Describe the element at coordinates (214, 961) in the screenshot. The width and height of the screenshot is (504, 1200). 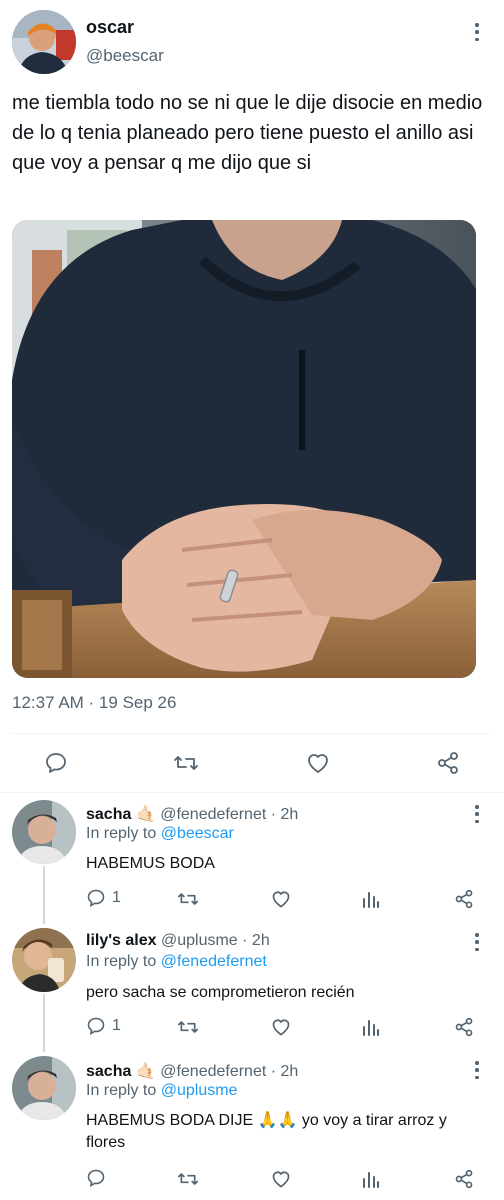
I see `in-reply-to-handle: @fenedefernet` at that location.